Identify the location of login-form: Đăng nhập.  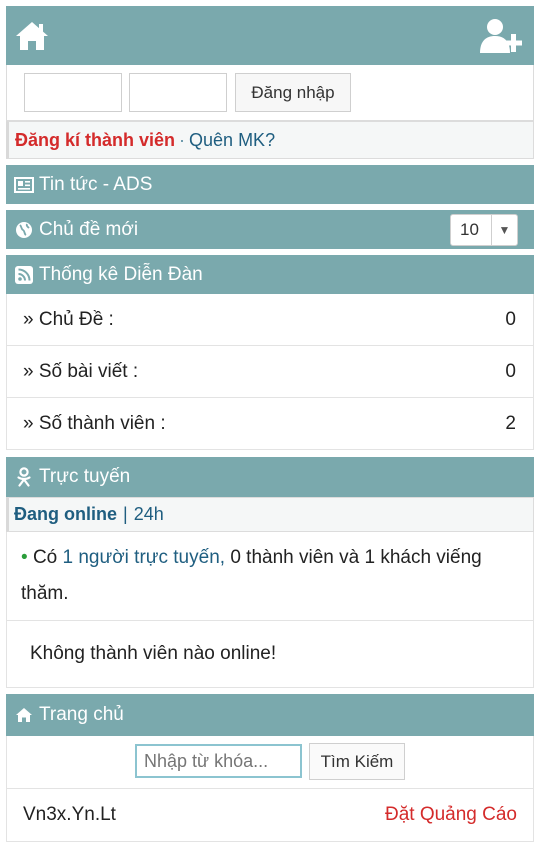
(270, 93).